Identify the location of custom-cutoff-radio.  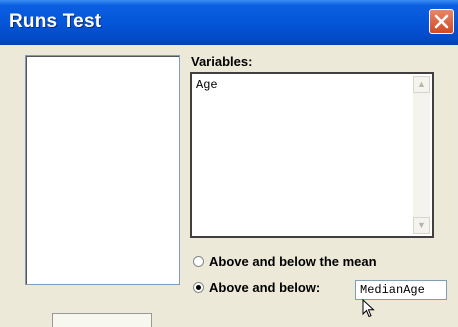
(198, 288).